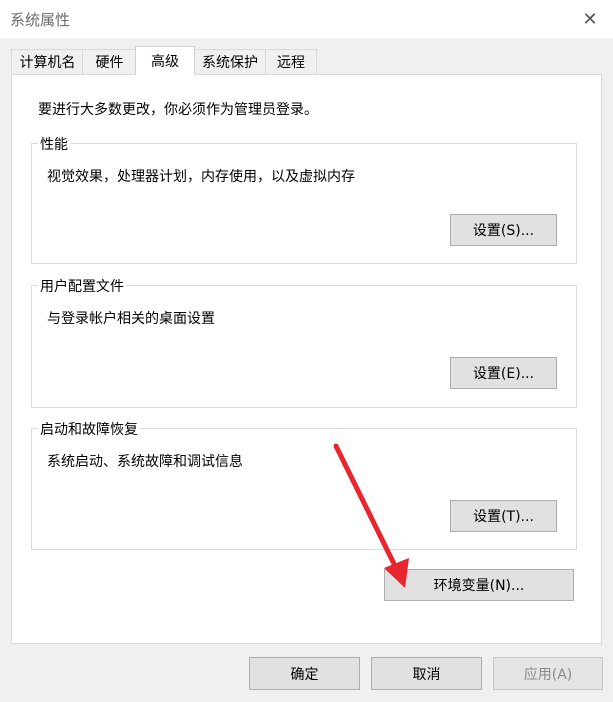 The width and height of the screenshot is (613, 702). Describe the element at coordinates (548, 673) in the screenshot. I see `apply-button: 应用(A)` at that location.